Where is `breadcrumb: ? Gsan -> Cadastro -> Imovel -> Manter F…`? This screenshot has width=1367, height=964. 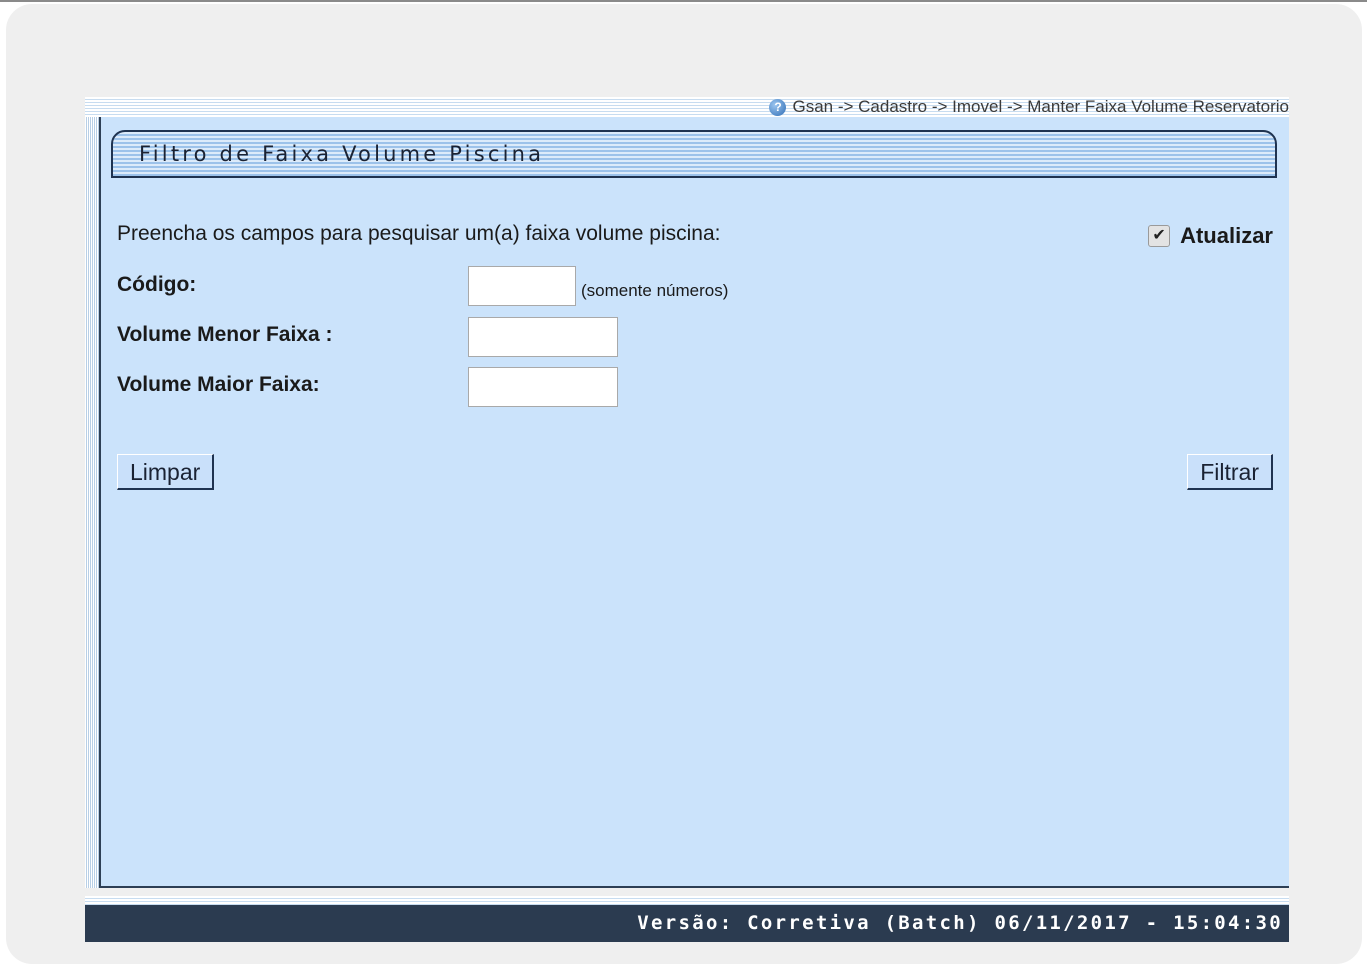
breadcrumb: ? Gsan -> Cadastro -> Imovel -> Manter F… is located at coordinates (1027, 107).